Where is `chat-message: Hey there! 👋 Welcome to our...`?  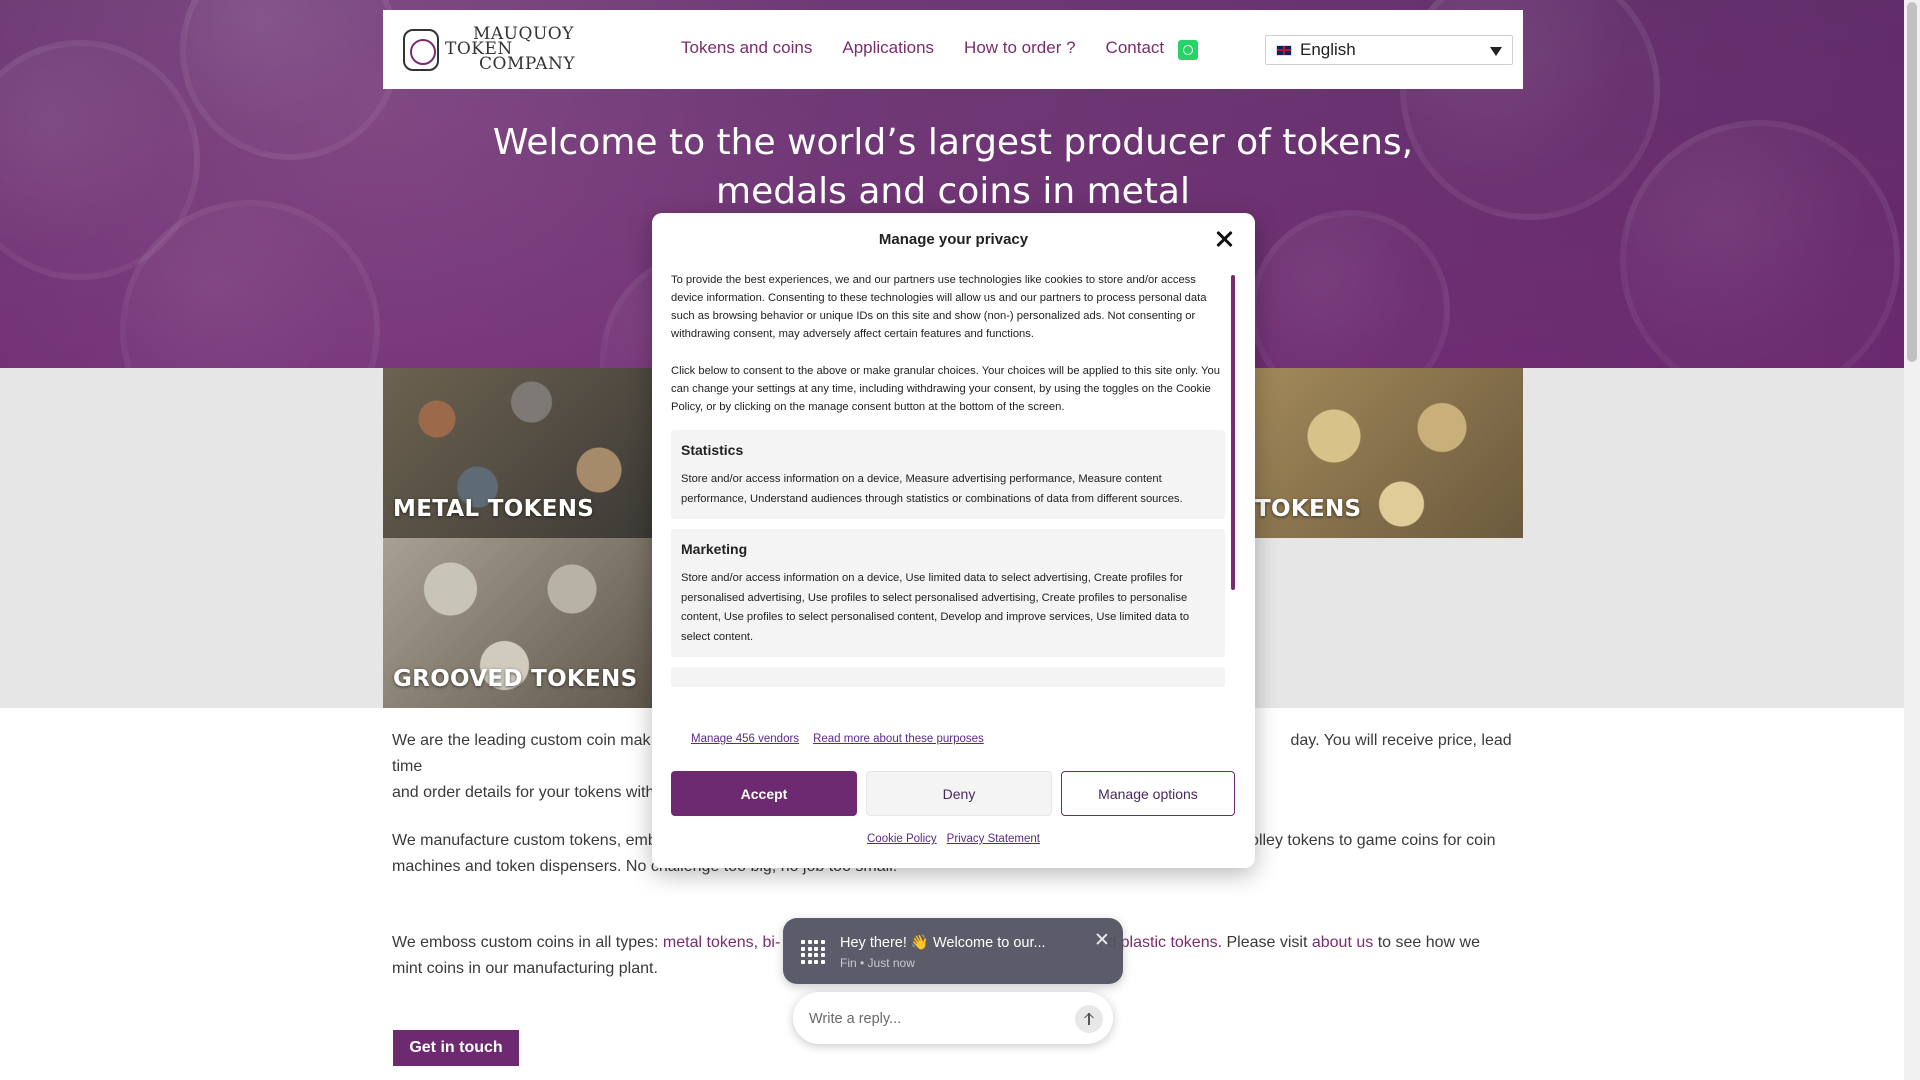 chat-message: Hey there! 👋 Welcome to our... is located at coordinates (943, 943).